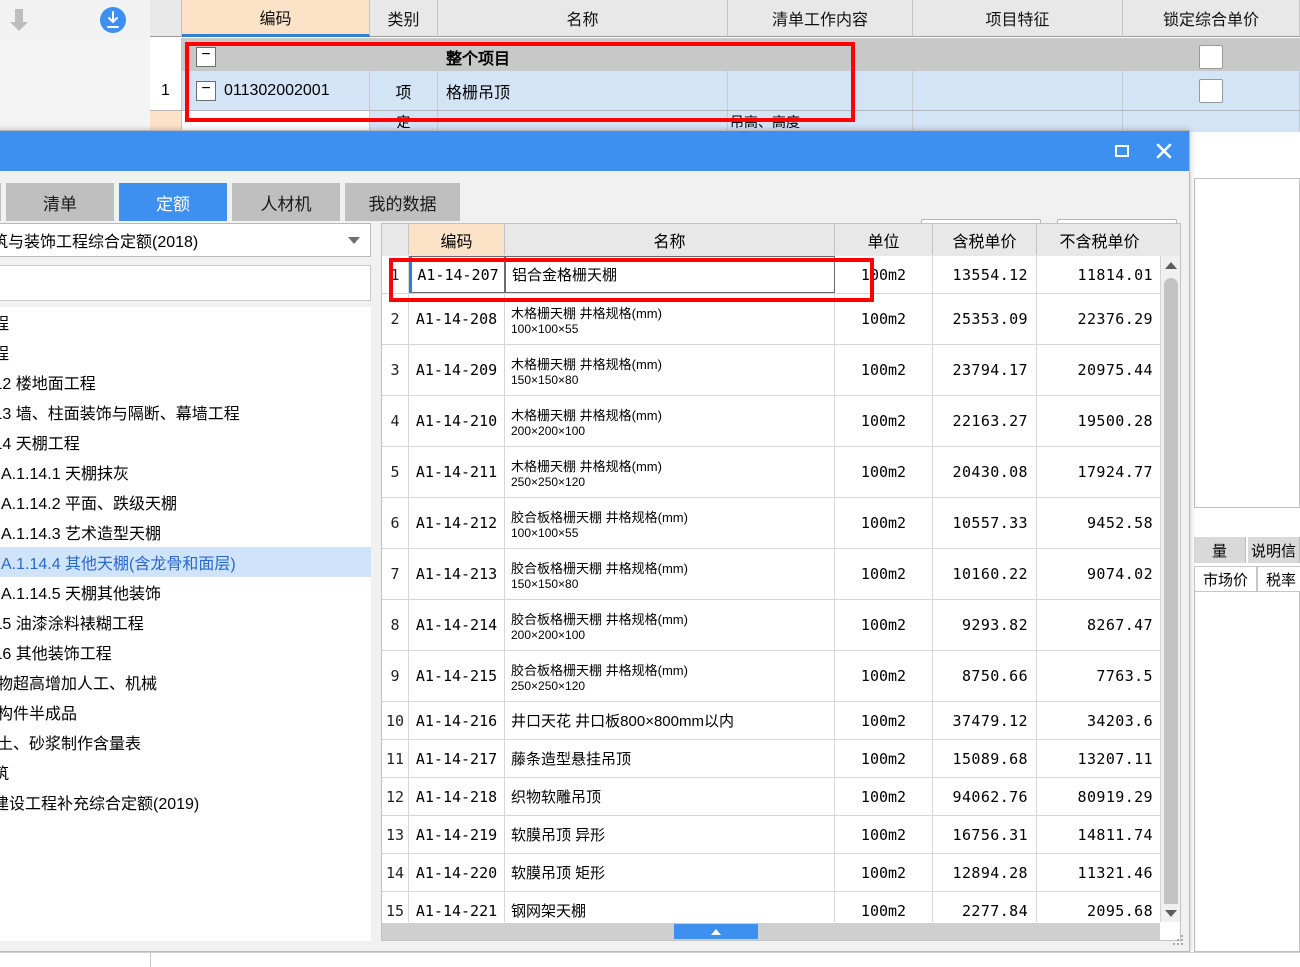 The image size is (1300, 967). What do you see at coordinates (185, 742) in the screenshot?
I see `tree-item: 混凝土、砂浆制作含量表` at bounding box center [185, 742].